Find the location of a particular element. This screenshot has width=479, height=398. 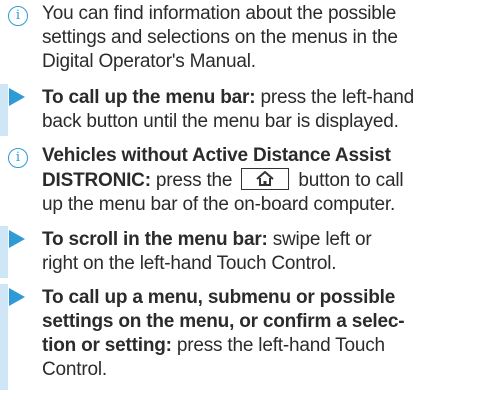

text-line: press the left-hand is located at coordinates (335, 97).